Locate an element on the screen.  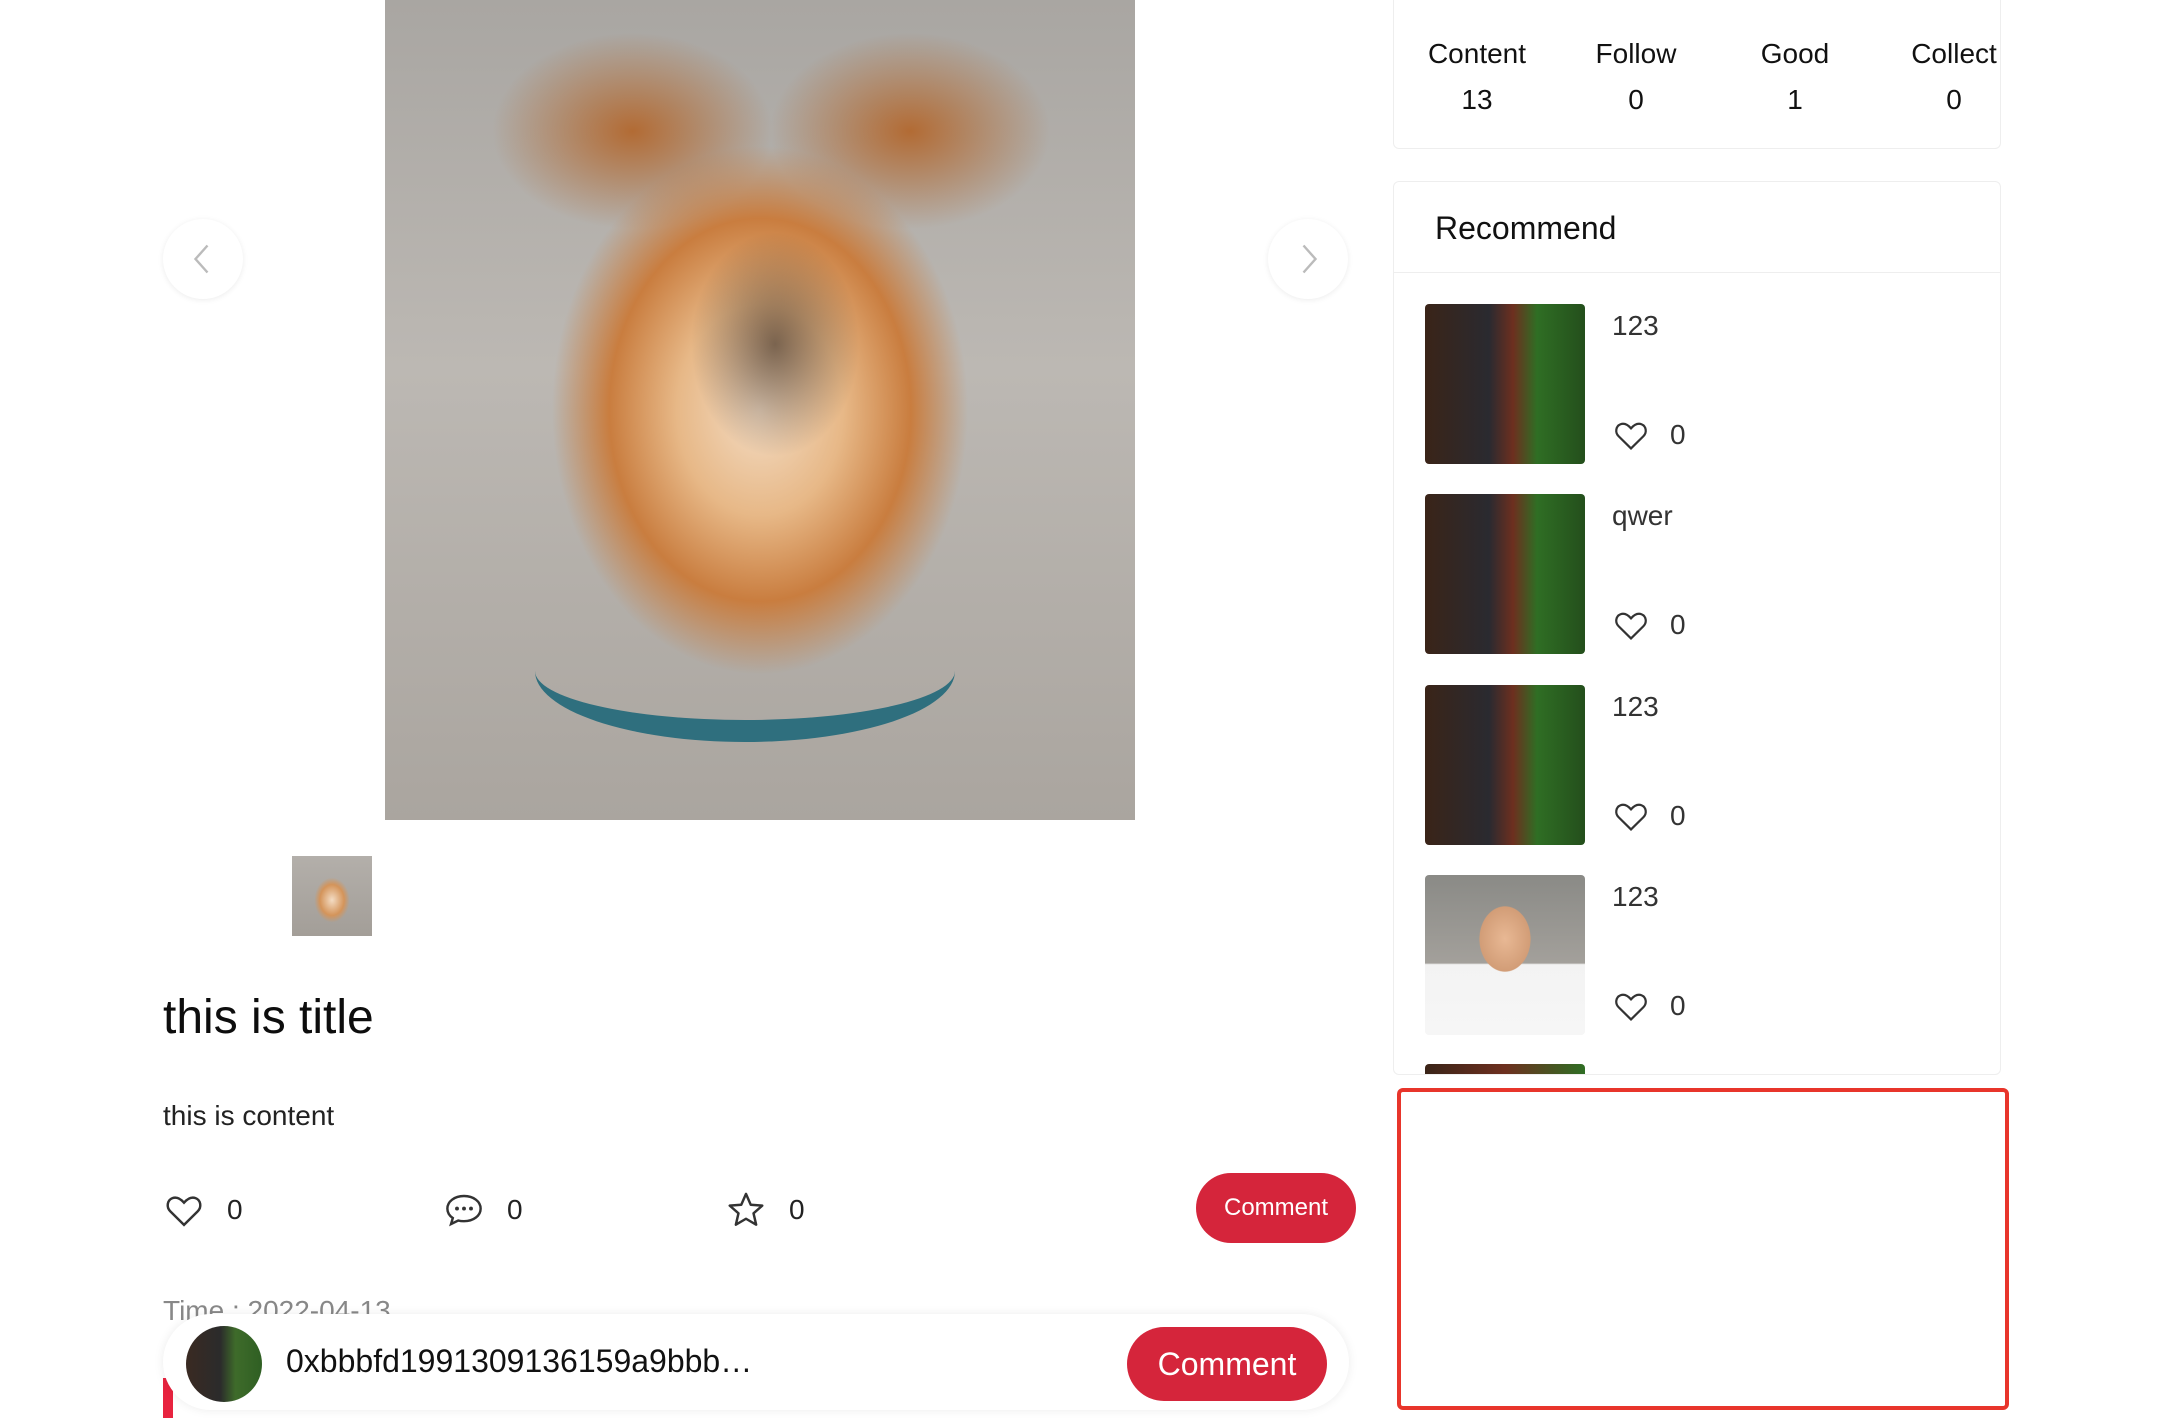
avatar is located at coordinates (224, 1364).